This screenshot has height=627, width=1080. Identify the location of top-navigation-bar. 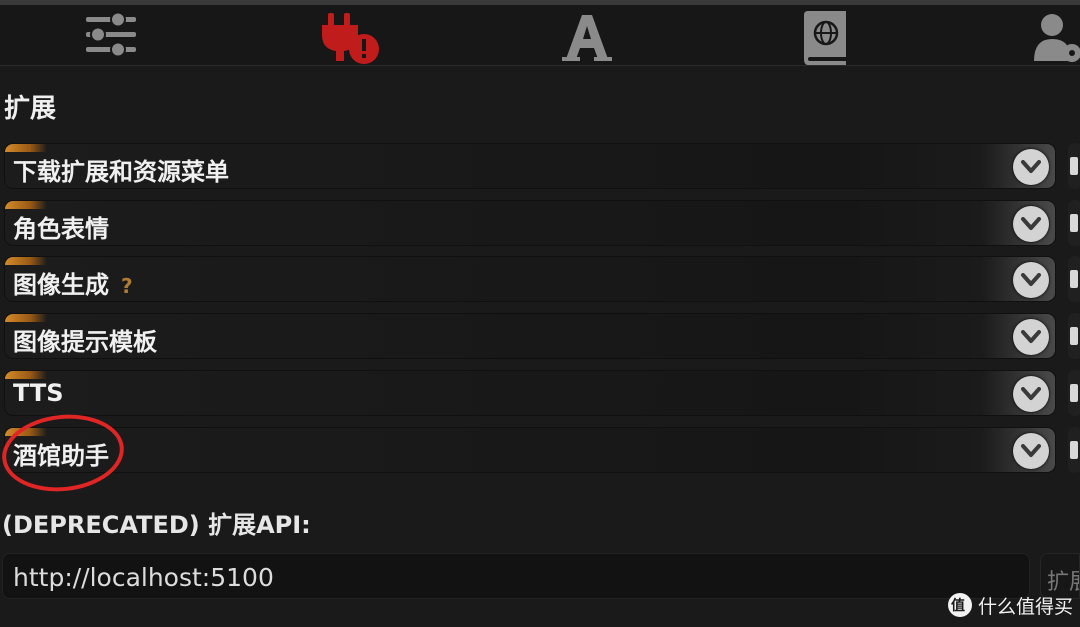
(540, 35).